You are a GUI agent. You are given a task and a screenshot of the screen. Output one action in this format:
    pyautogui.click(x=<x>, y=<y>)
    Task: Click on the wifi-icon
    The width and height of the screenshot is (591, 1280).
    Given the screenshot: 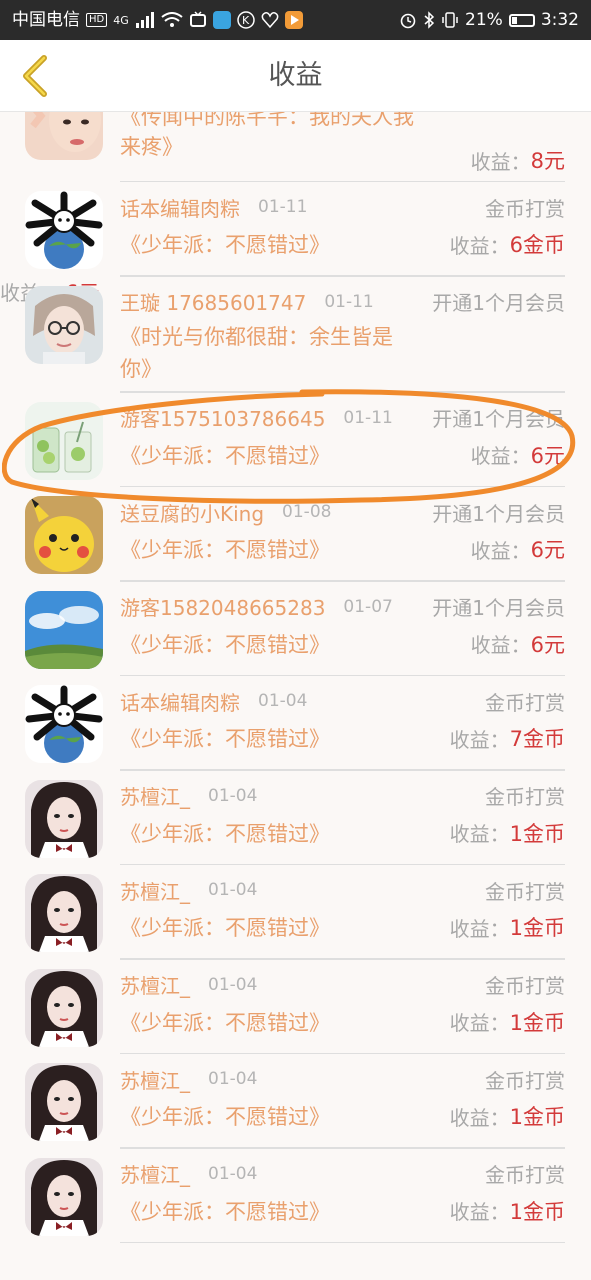 What is the action you would take?
    pyautogui.click(x=172, y=19)
    